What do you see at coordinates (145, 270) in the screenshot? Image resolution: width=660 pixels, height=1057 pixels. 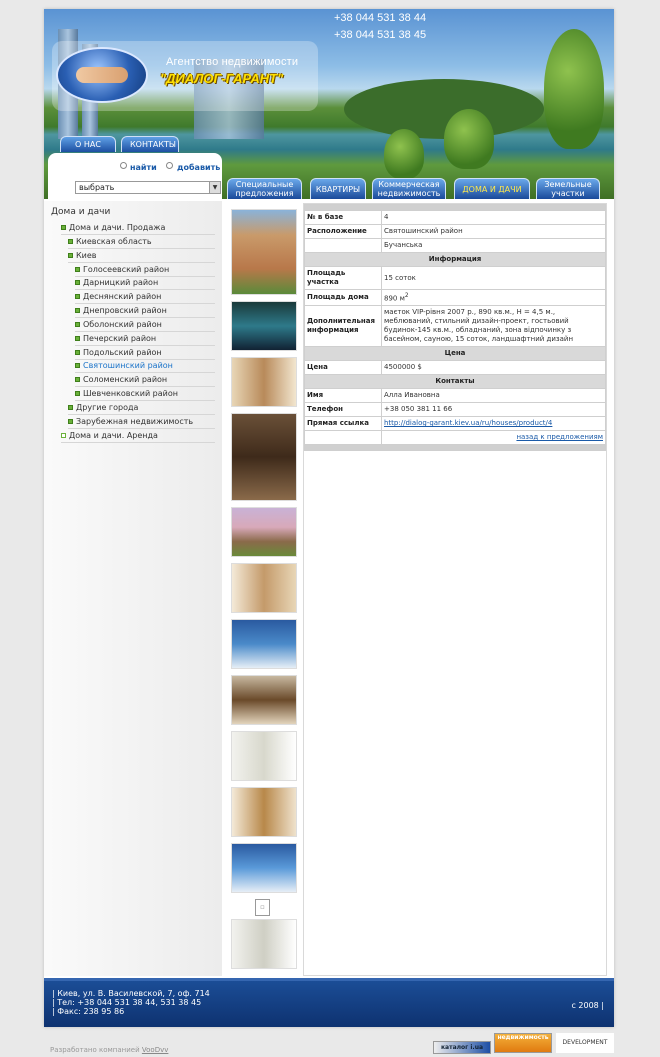 I see `sidebar-item-holosiivskyi: Голосеевский район` at bounding box center [145, 270].